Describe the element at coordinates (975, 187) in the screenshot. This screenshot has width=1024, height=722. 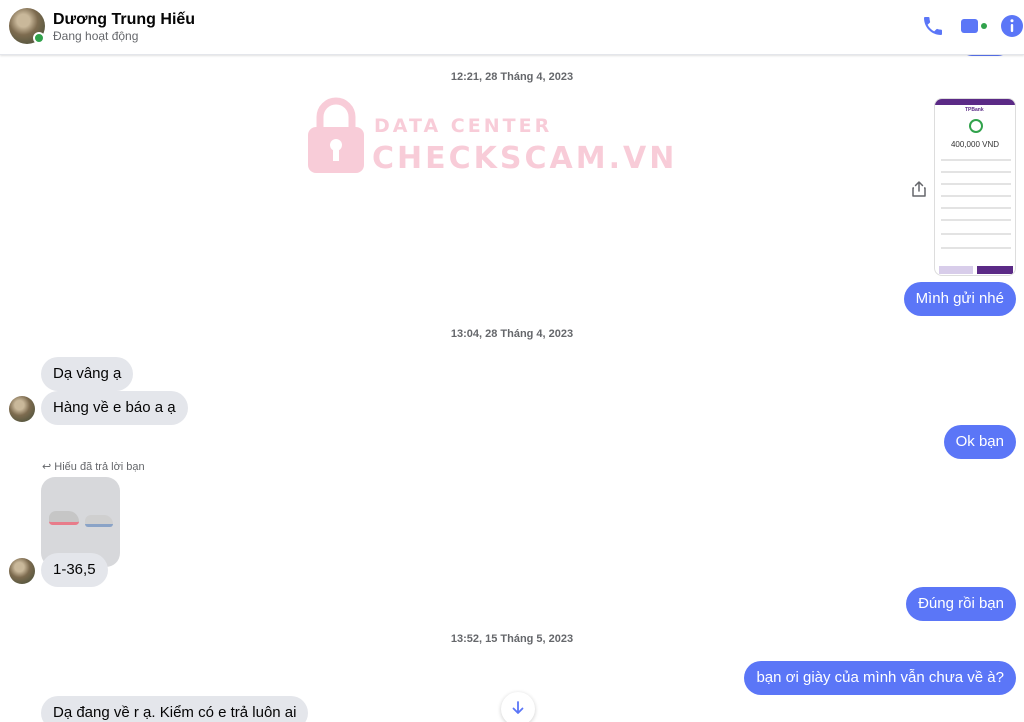
I see `transfer-receipt-image: TPBank 400,000 VND` at that location.